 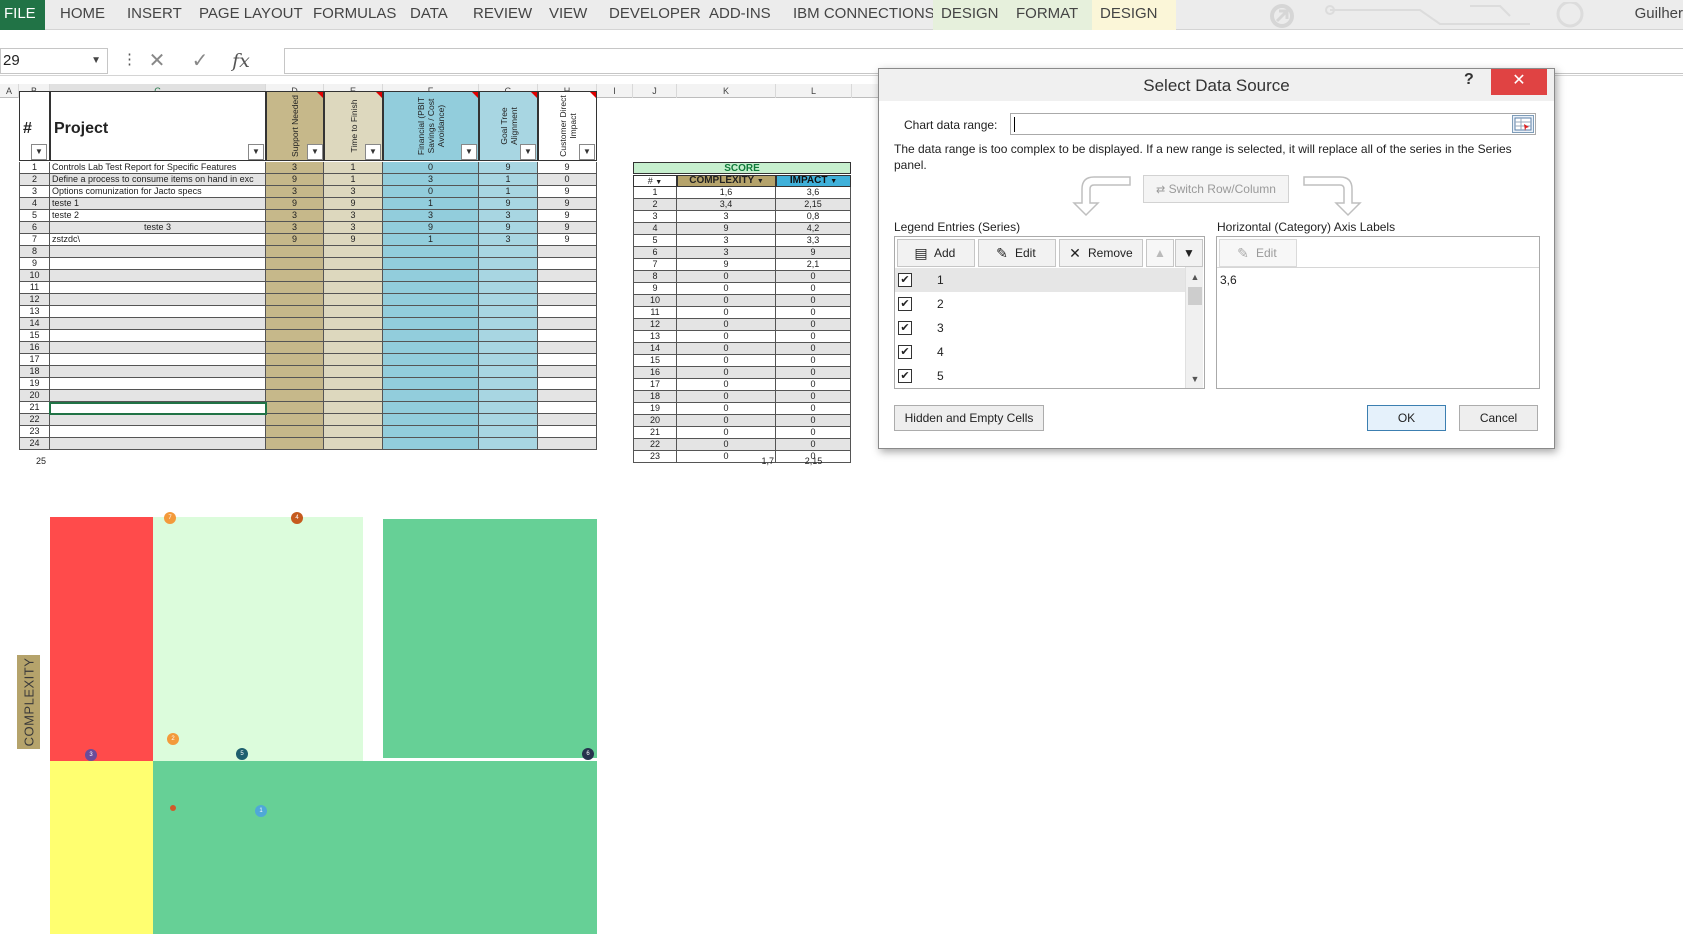 What do you see at coordinates (726, 181) in the screenshot?
I see `complexity-header: COMPLEXITY ▼` at bounding box center [726, 181].